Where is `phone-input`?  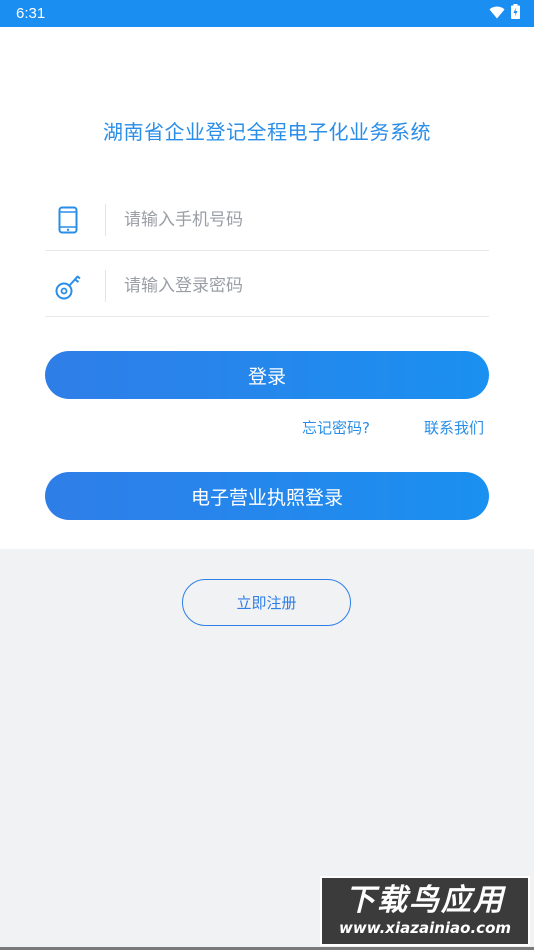
phone-input is located at coordinates (297, 219).